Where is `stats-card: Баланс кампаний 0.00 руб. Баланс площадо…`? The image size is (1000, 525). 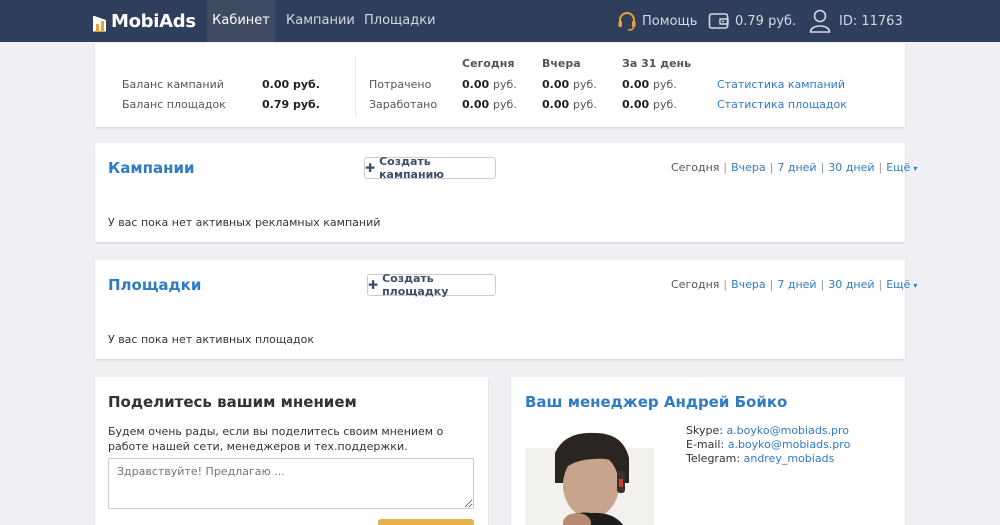
stats-card: Баланс кампаний 0.00 руб. Баланс площадо… is located at coordinates (500, 85).